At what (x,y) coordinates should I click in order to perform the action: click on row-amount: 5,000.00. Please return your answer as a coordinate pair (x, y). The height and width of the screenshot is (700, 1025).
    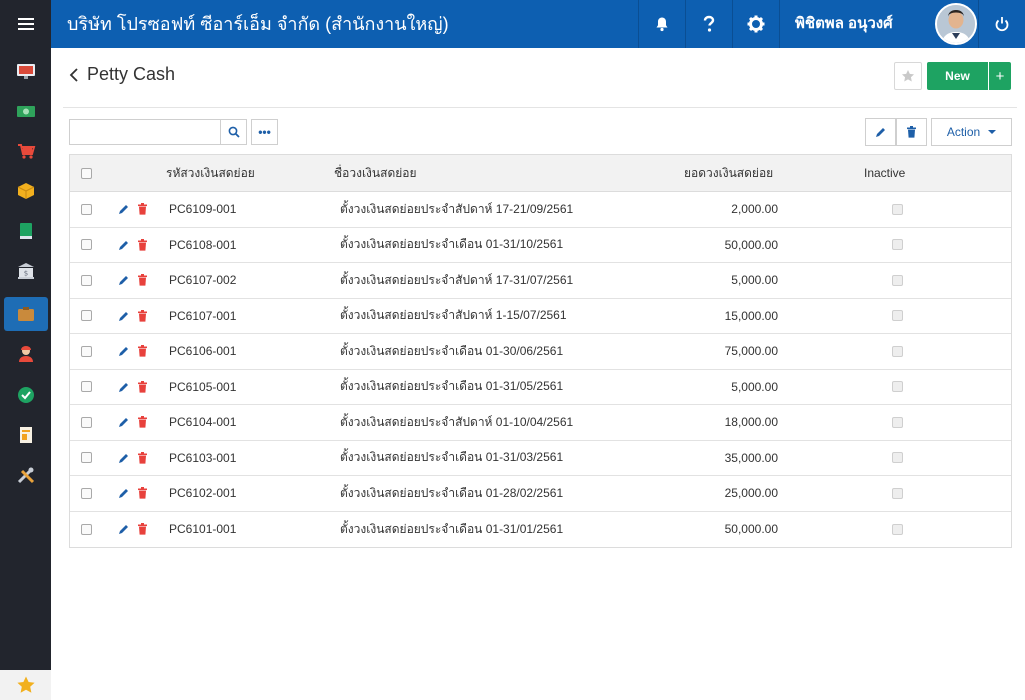
    Looking at the image, I should click on (754, 280).